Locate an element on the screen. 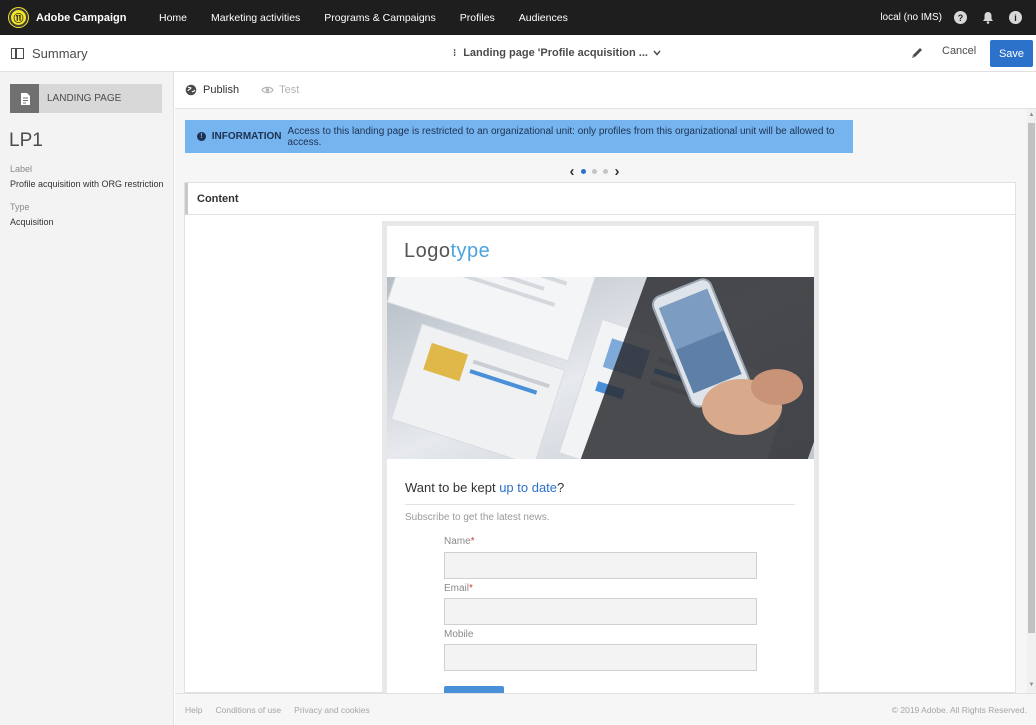  brand: ⑪ Adobe Campaign is located at coordinates (84, 17).